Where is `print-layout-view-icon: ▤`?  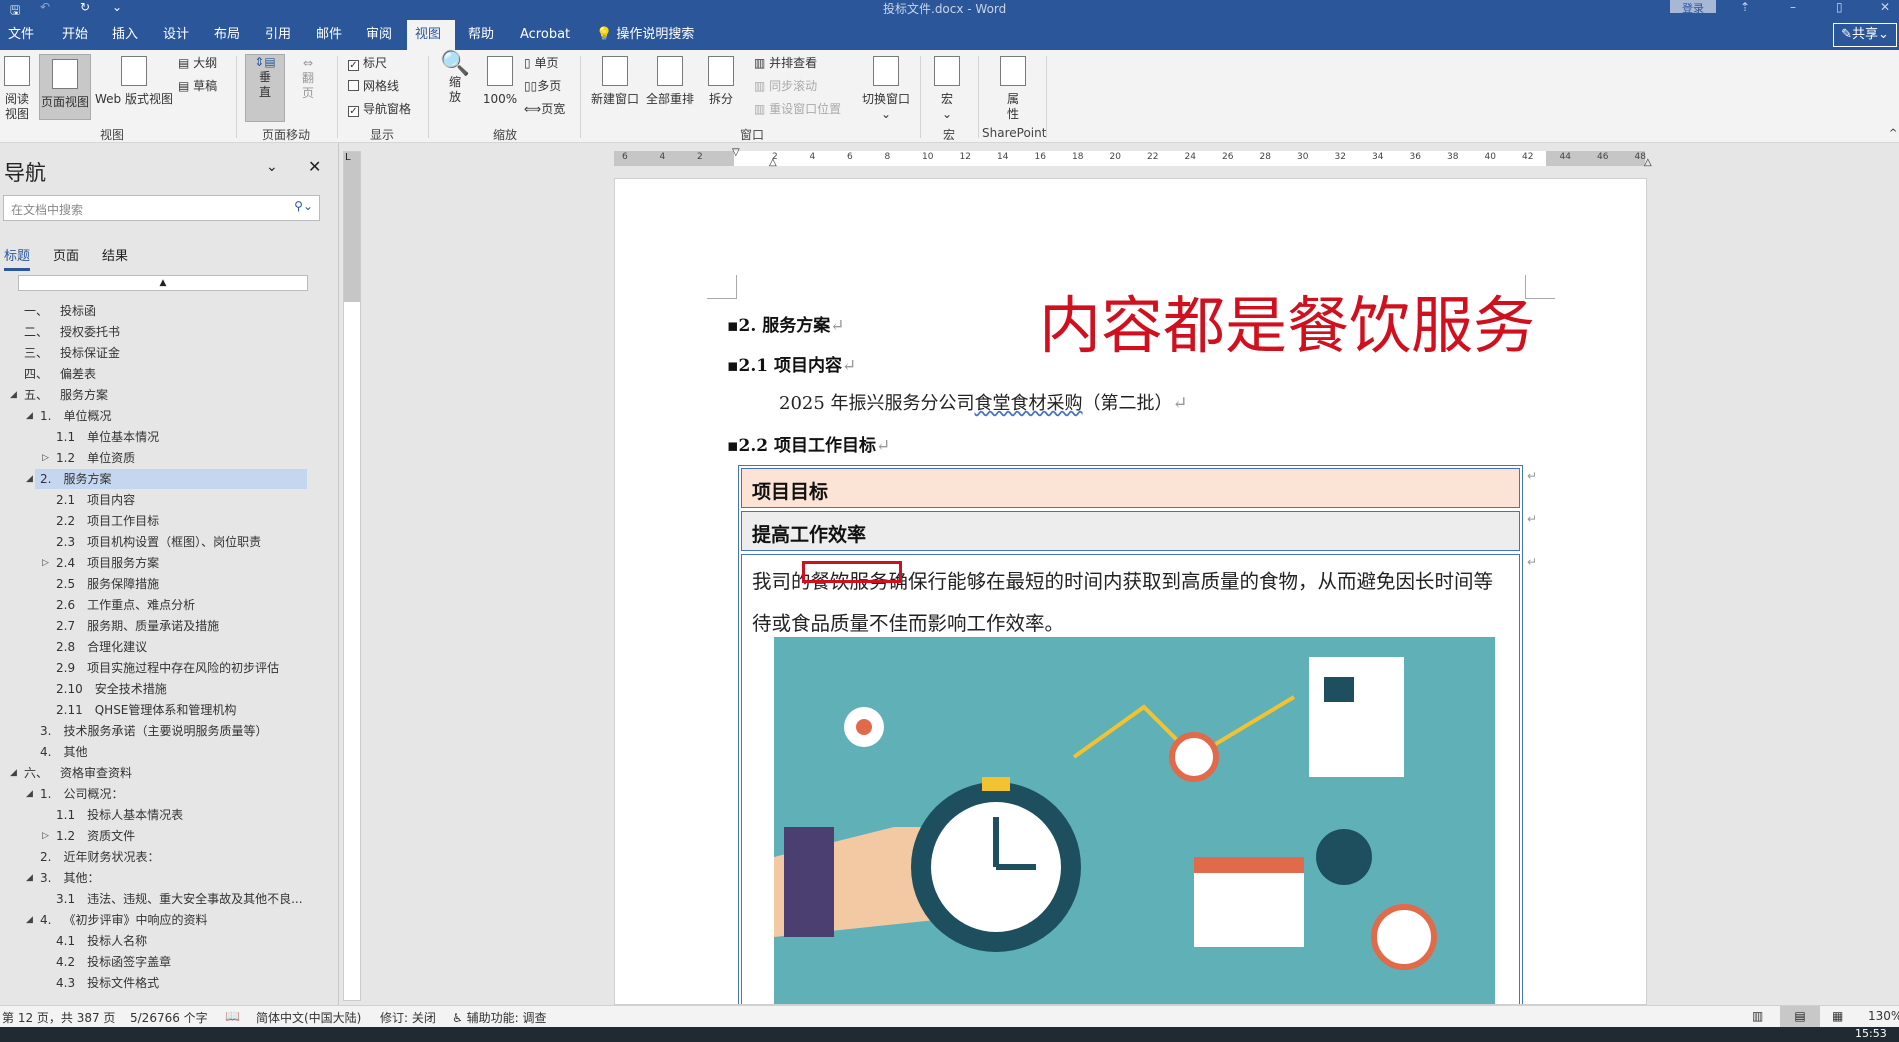
print-layout-view-icon: ▤ is located at coordinates (1800, 1016).